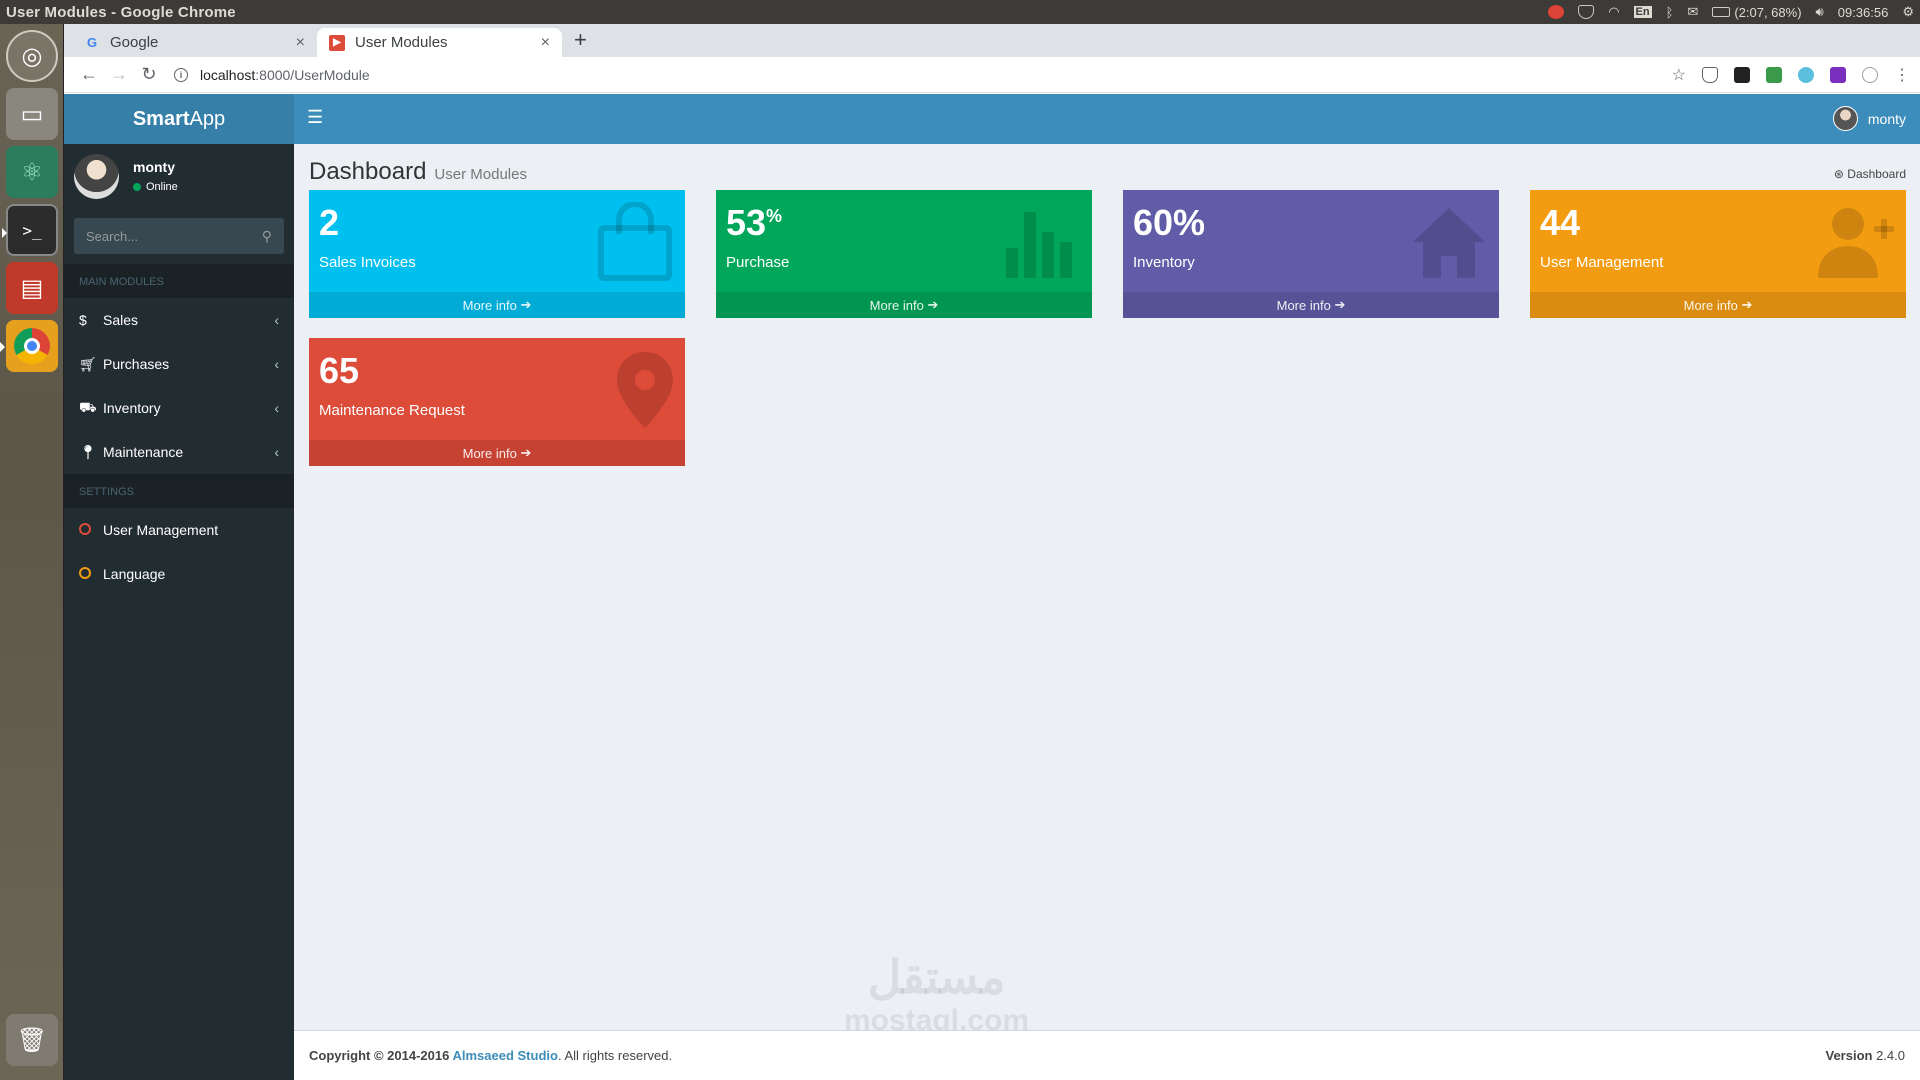  Describe the element at coordinates (504, 1055) in the screenshot. I see `studio-link: Almsaeed Studio` at that location.